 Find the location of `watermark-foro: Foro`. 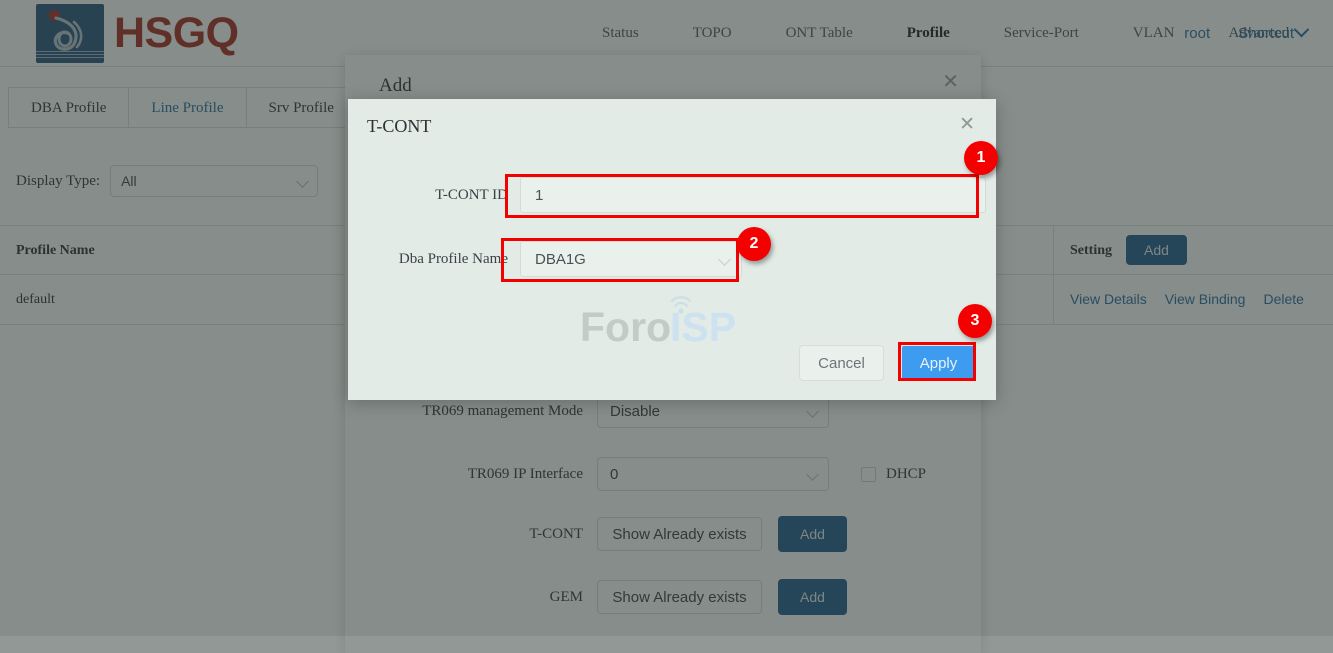

watermark-foro: Foro is located at coordinates (625, 327).